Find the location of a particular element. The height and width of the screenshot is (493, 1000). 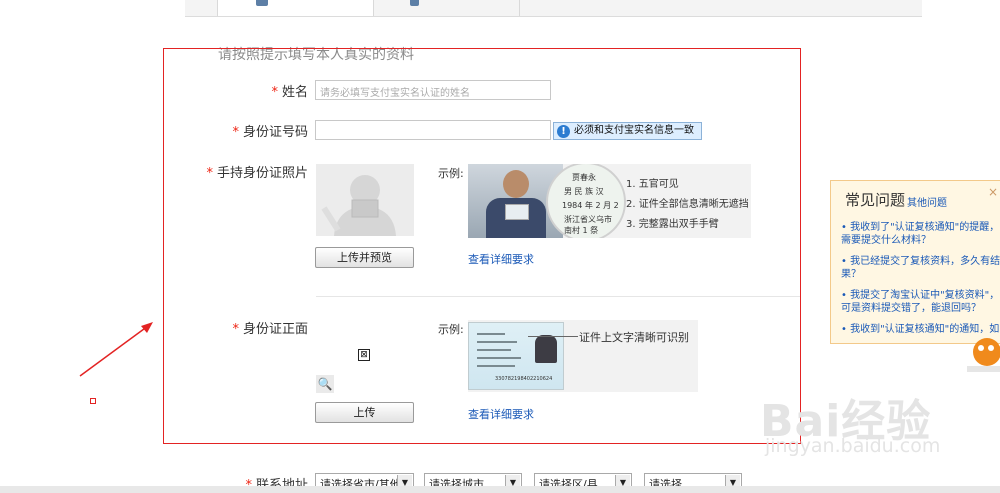

annotation-marker is located at coordinates (93, 401).